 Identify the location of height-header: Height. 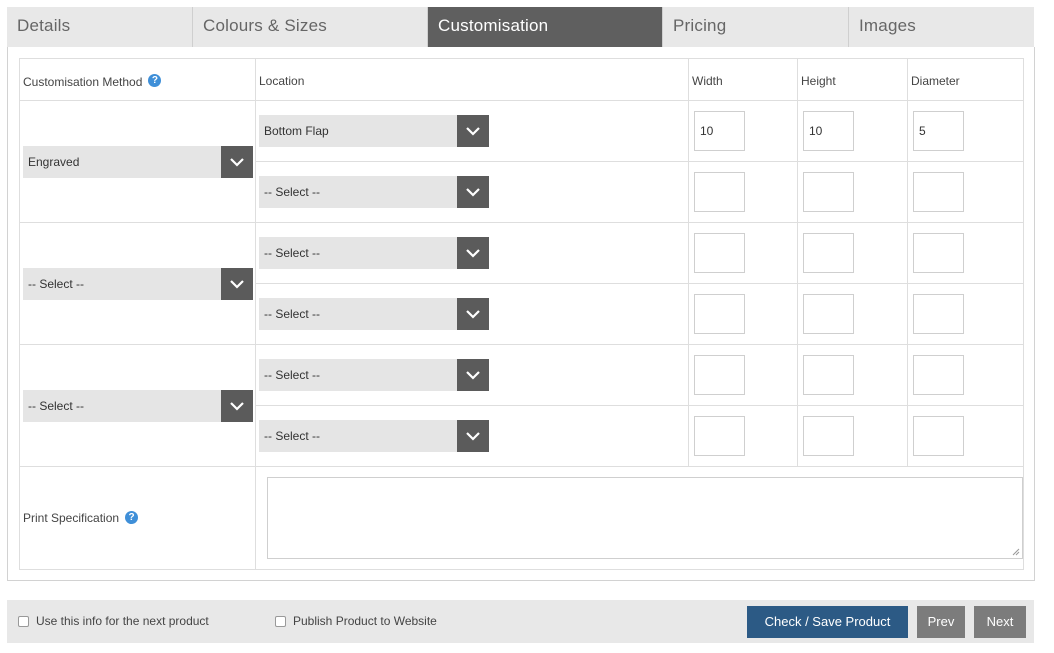
(852, 79).